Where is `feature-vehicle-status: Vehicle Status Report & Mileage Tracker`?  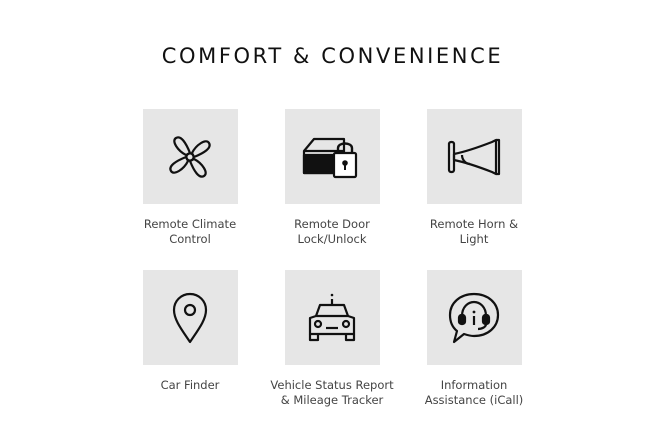
feature-vehicle-status: Vehicle Status Report & Mileage Tracker is located at coordinates (332, 339).